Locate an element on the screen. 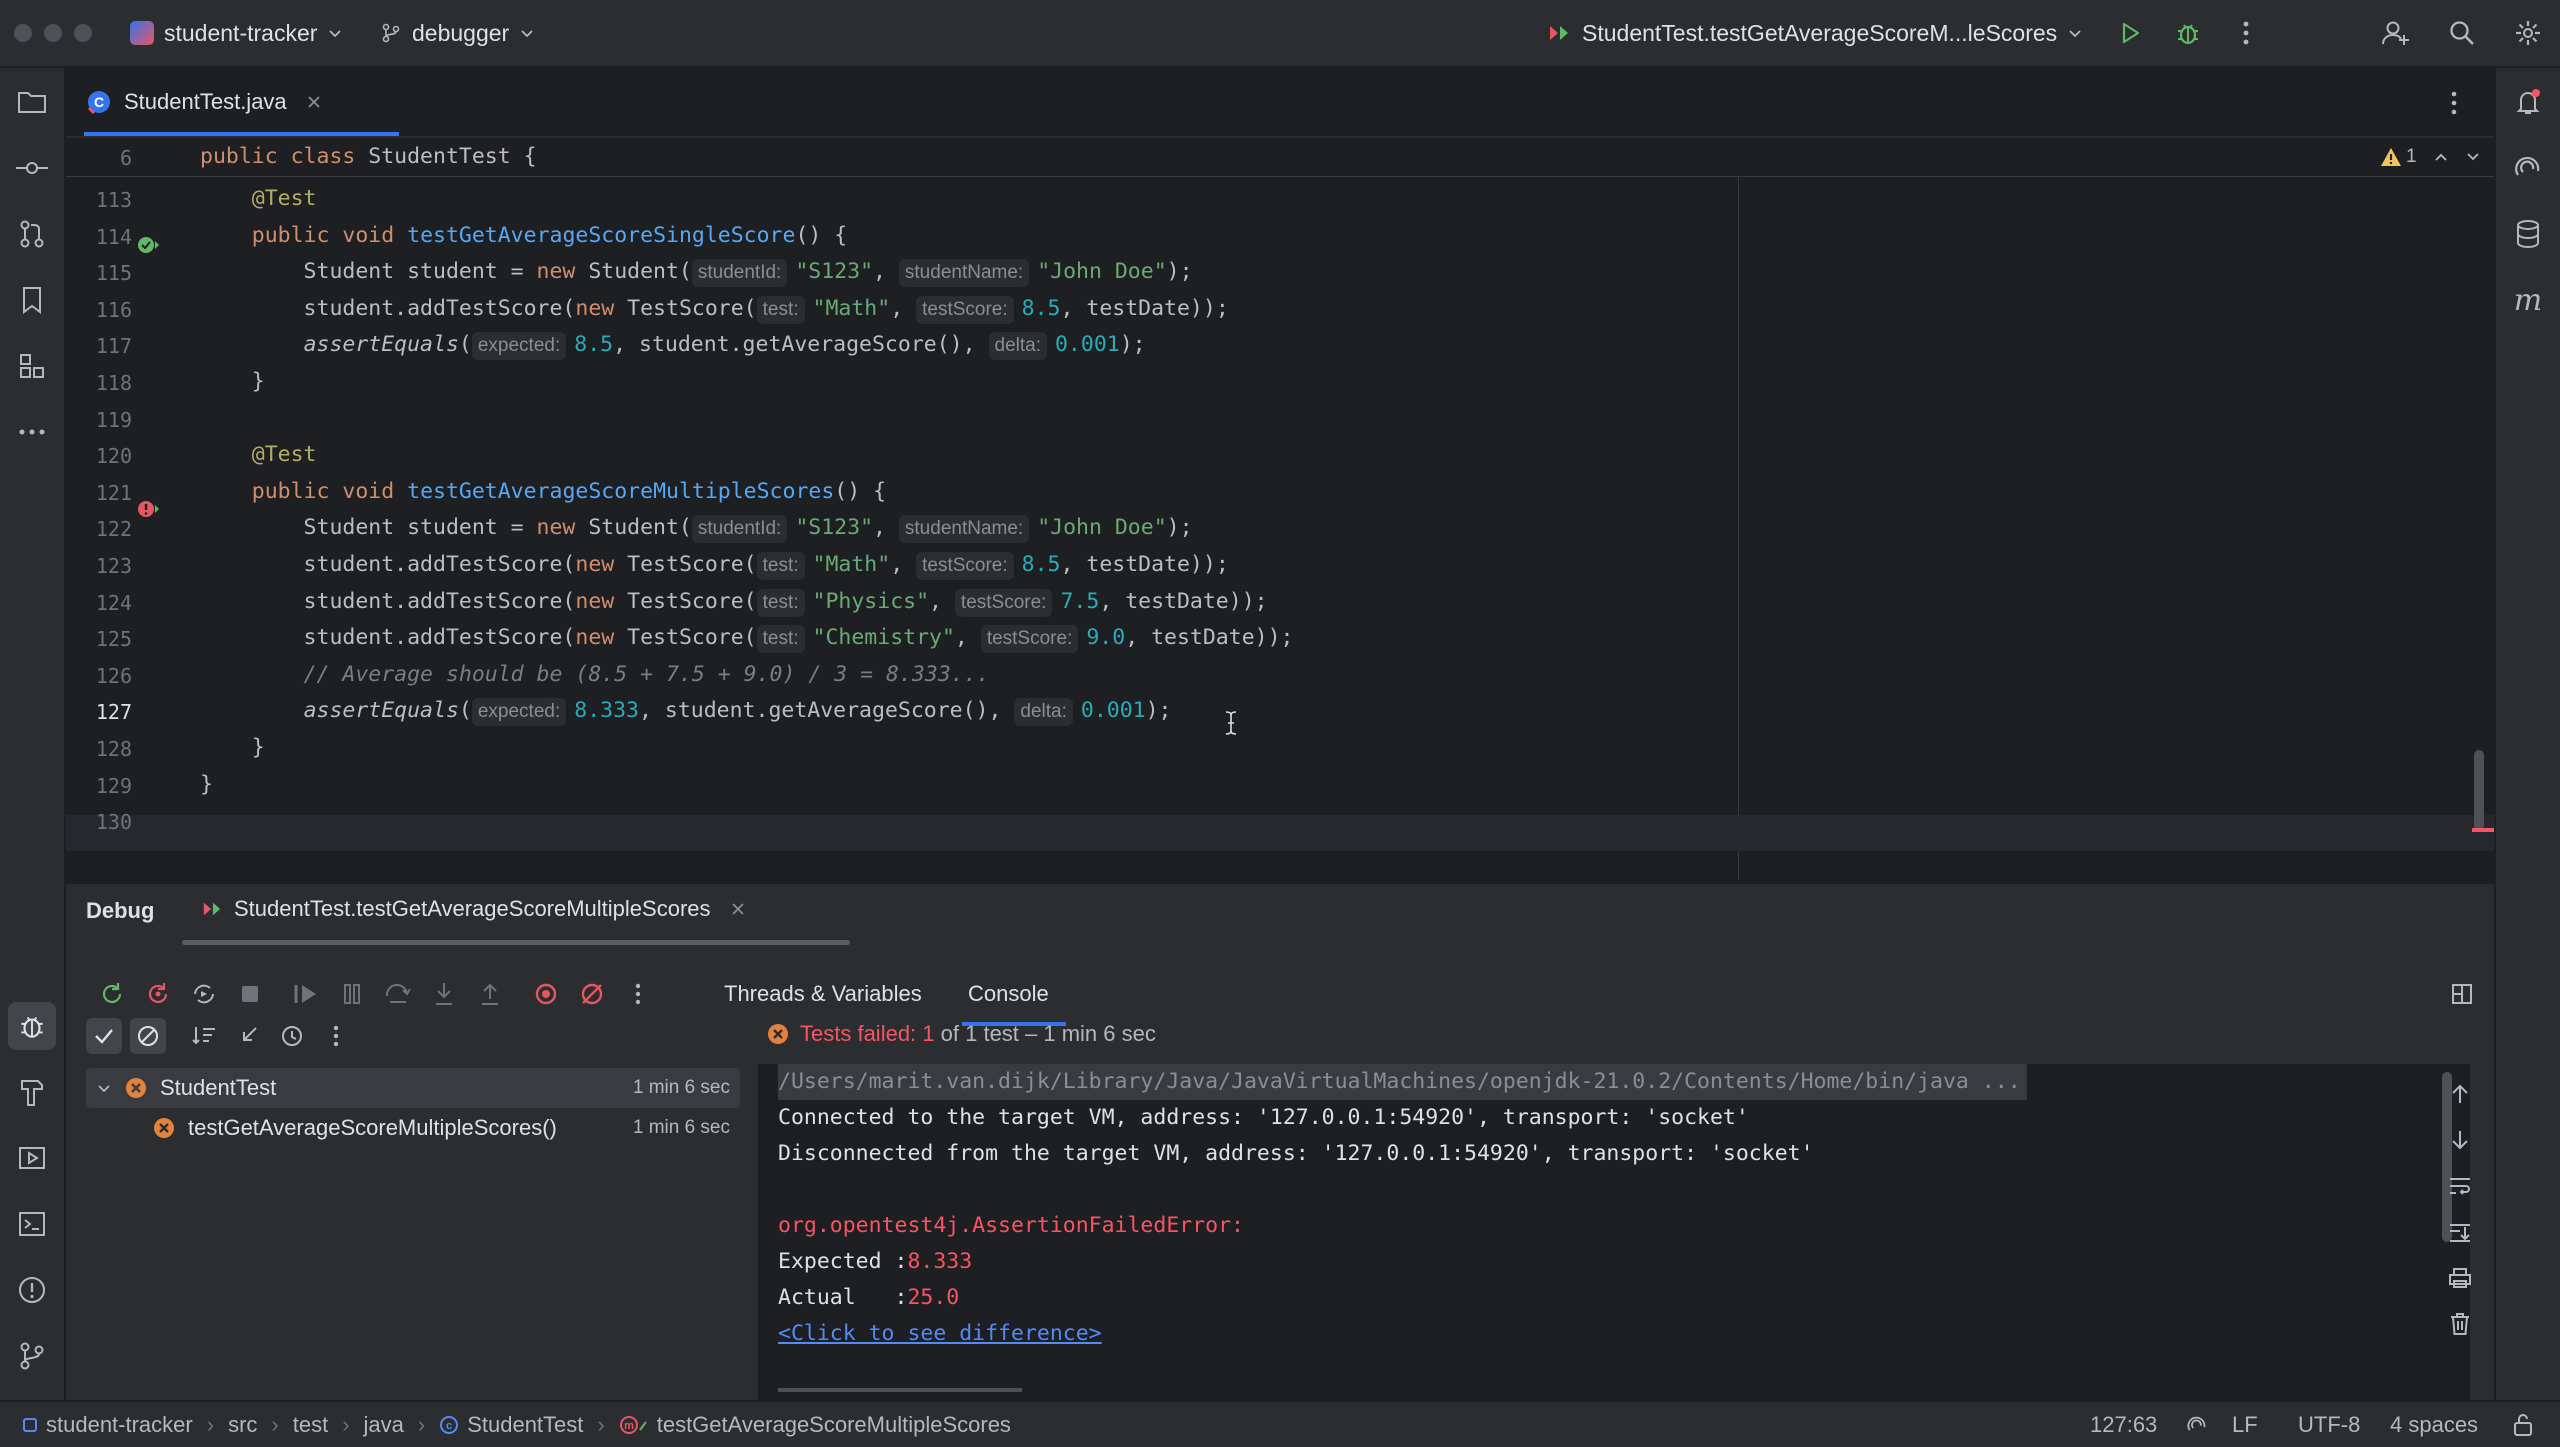 The width and height of the screenshot is (2560, 1447). editor-tab-active: C StudentTest.java is located at coordinates (203, 102).